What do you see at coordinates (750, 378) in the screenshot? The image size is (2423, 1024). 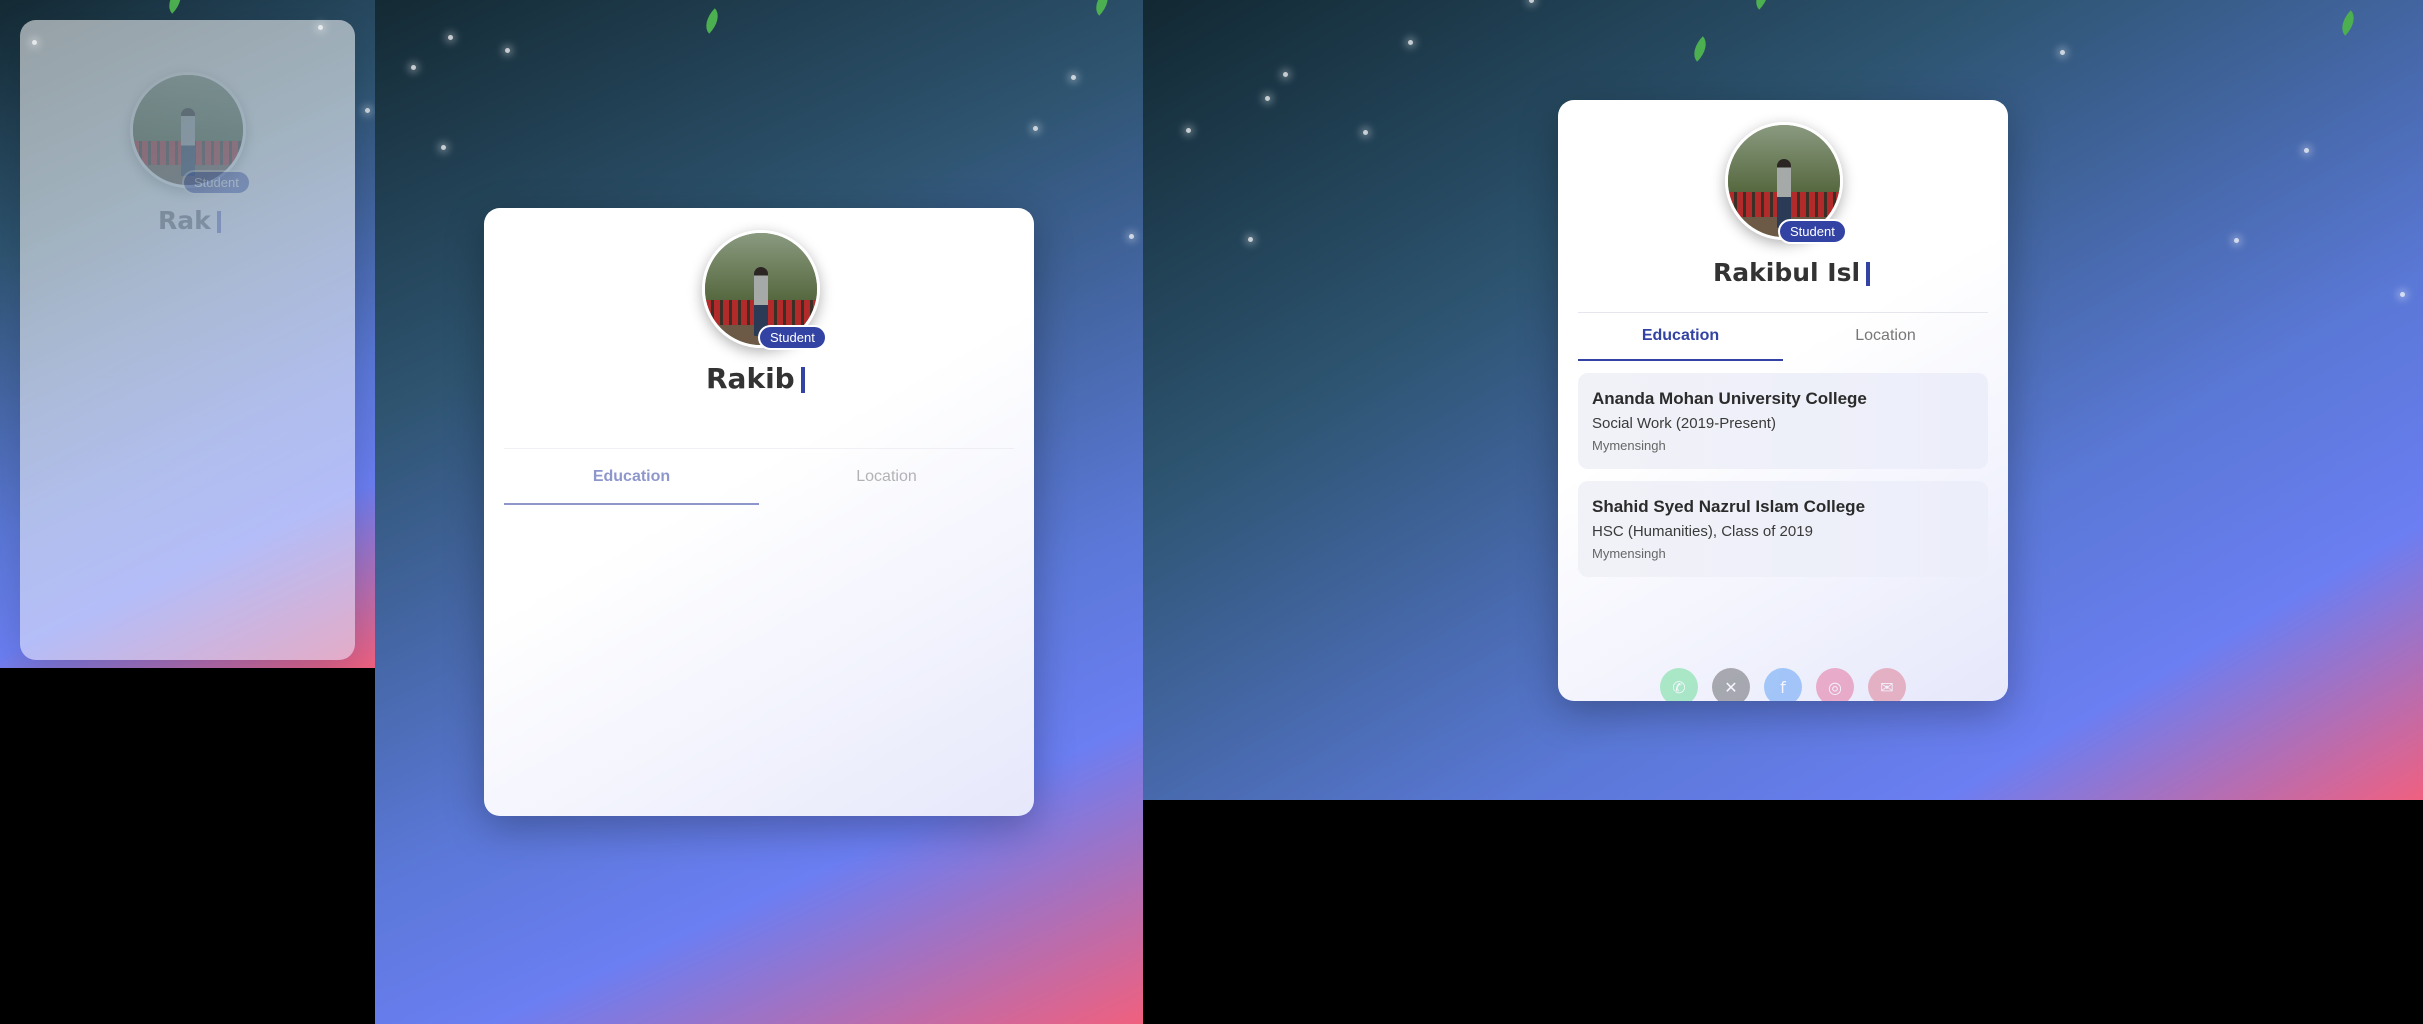 I see `typed-name-text: Rakib` at bounding box center [750, 378].